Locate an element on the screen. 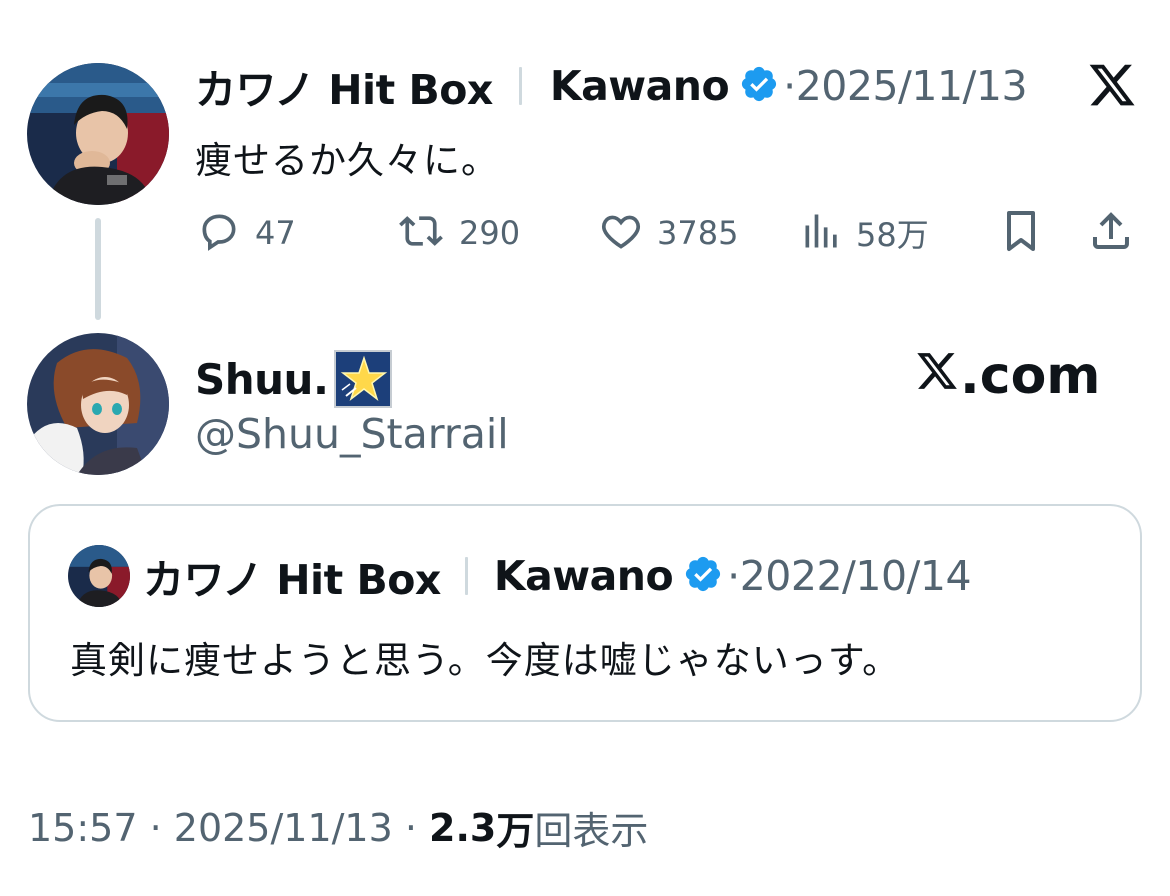  shuu-avatar is located at coordinates (98, 404).